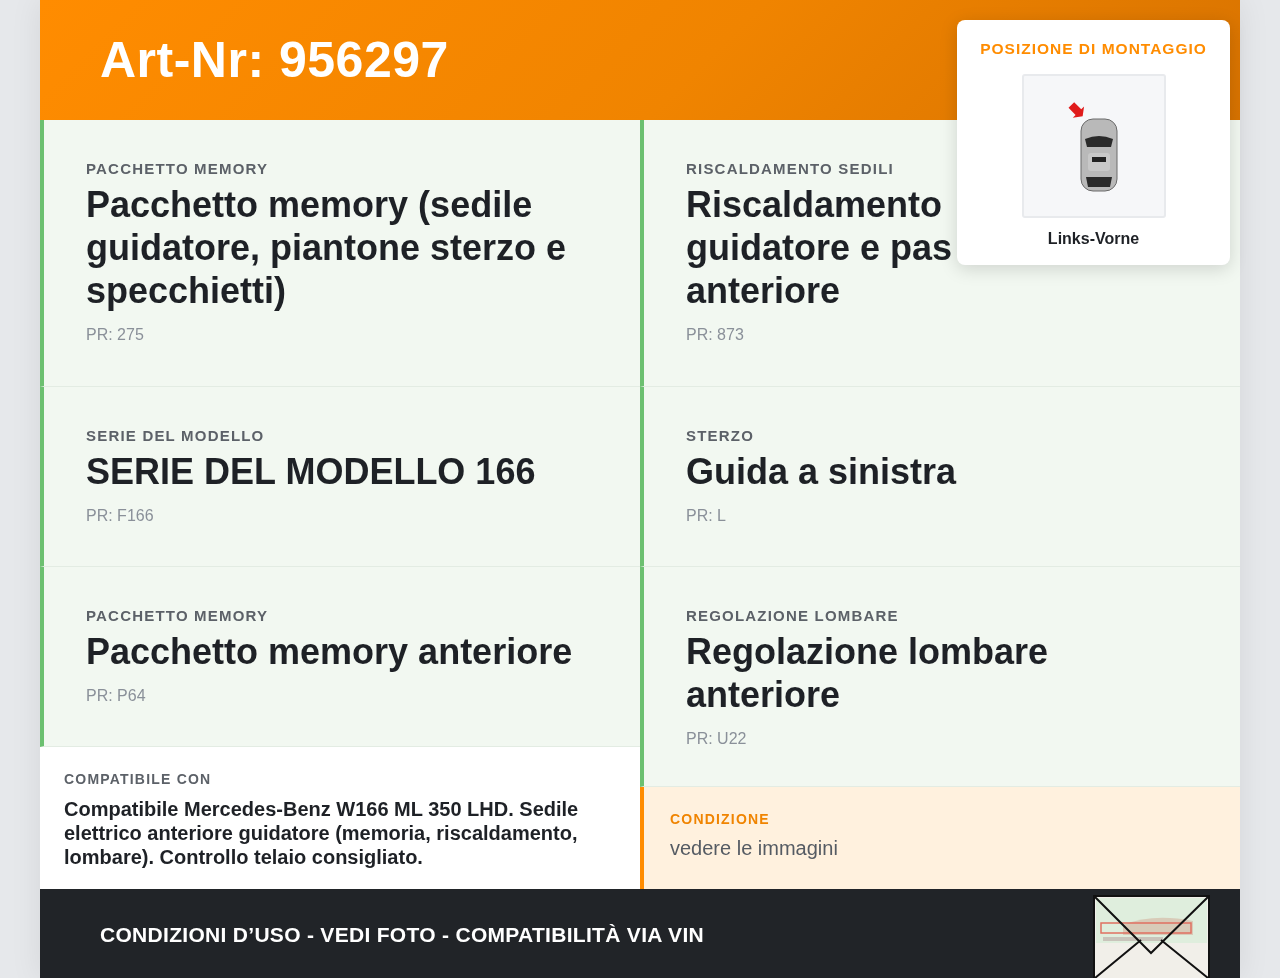 The height and width of the screenshot is (978, 1280). I want to click on feature-label: STERZO, so click(721, 435).